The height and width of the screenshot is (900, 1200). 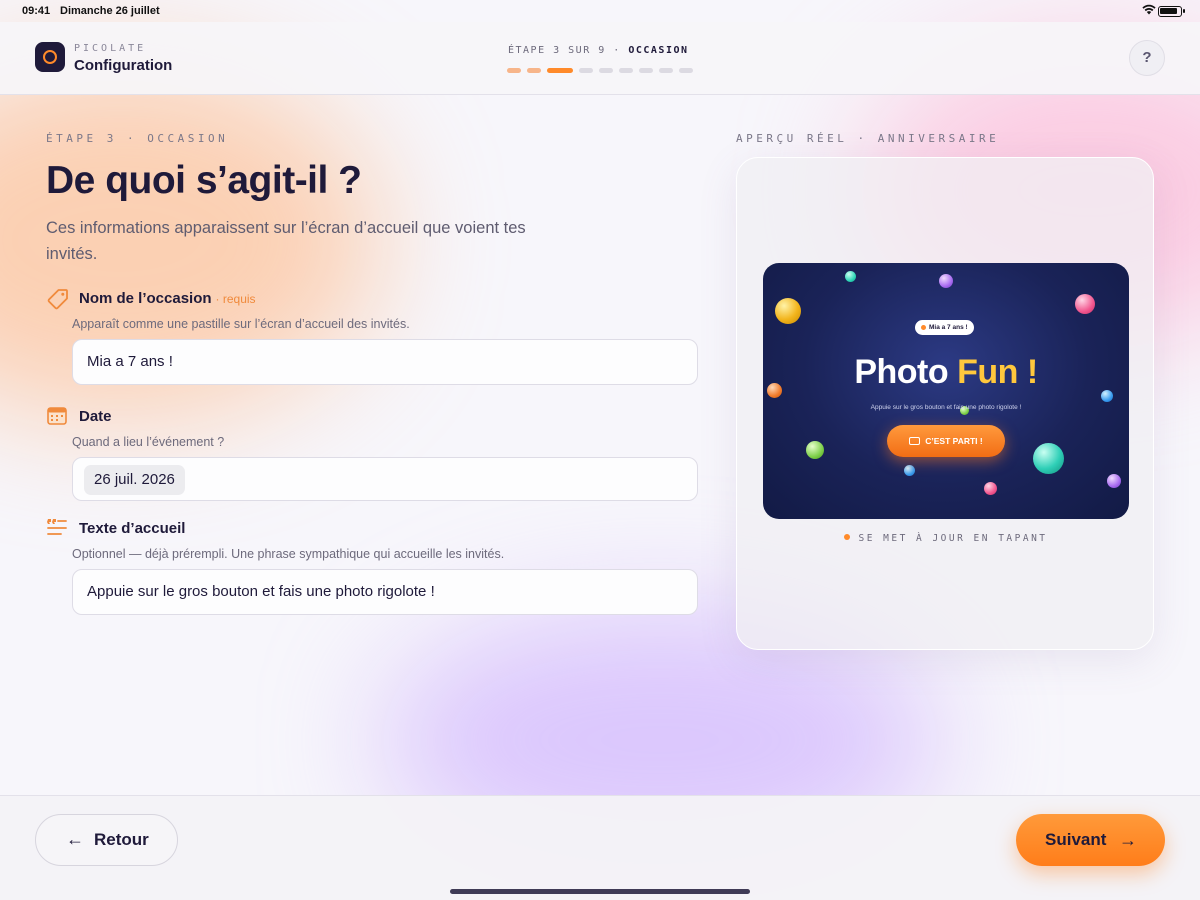 I want to click on preview-occasion-pill: Mia a 7 ans !, so click(x=944, y=327).